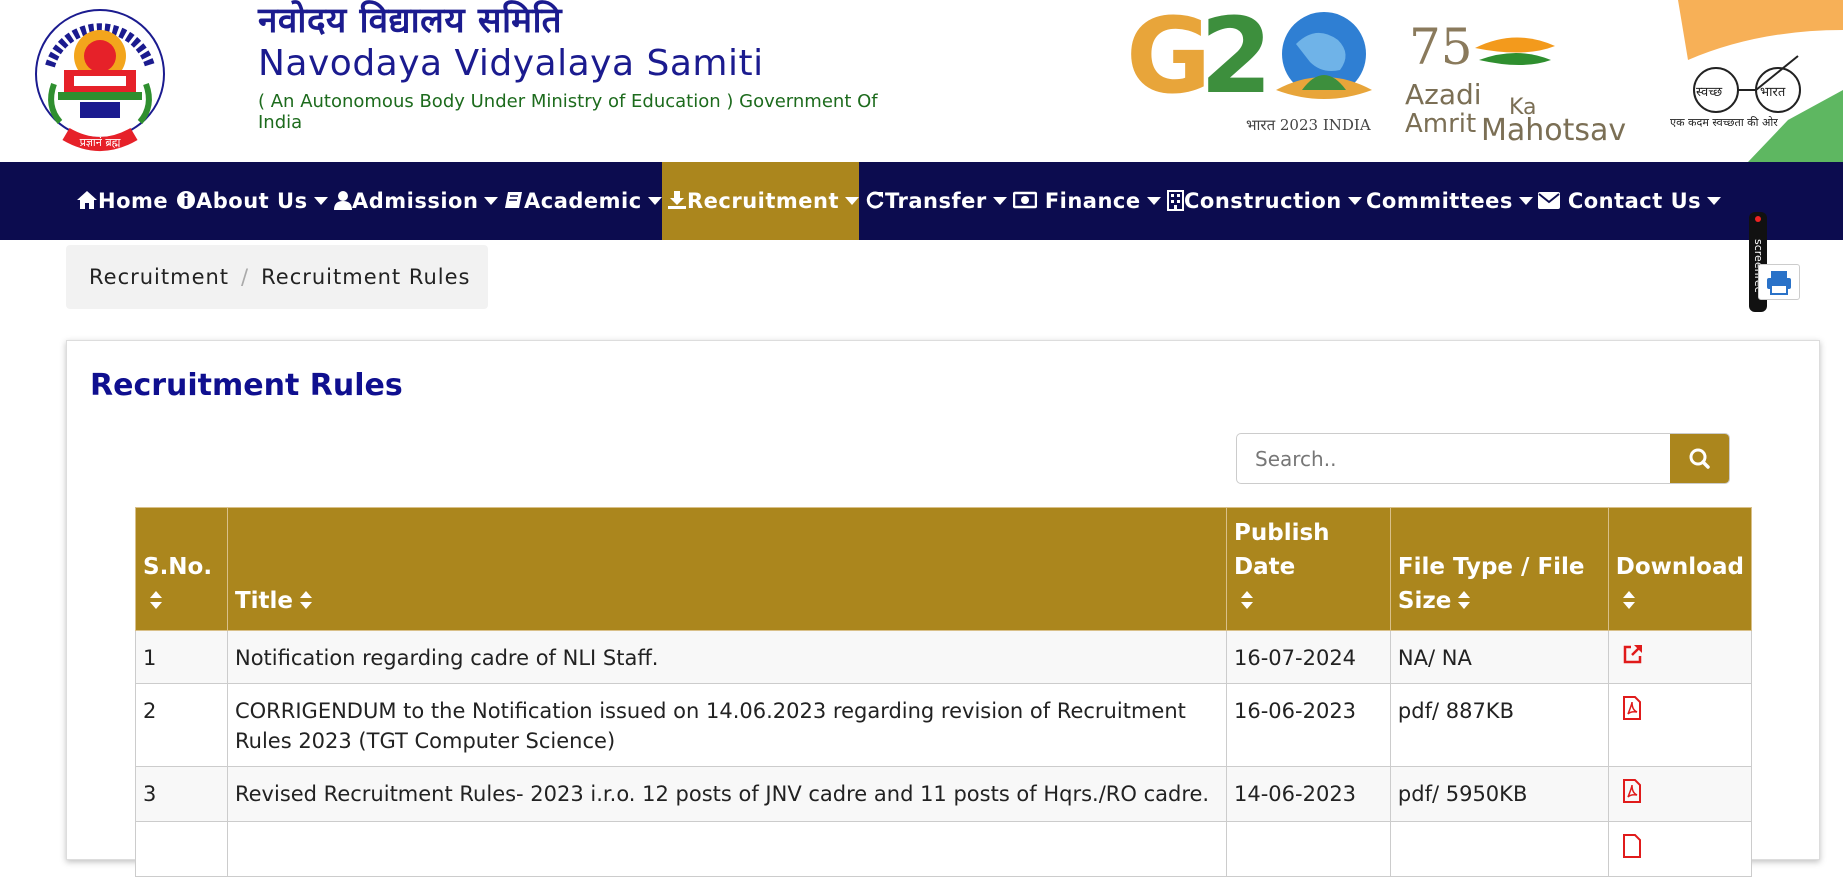  What do you see at coordinates (1699, 458) in the screenshot?
I see `search-button` at bounding box center [1699, 458].